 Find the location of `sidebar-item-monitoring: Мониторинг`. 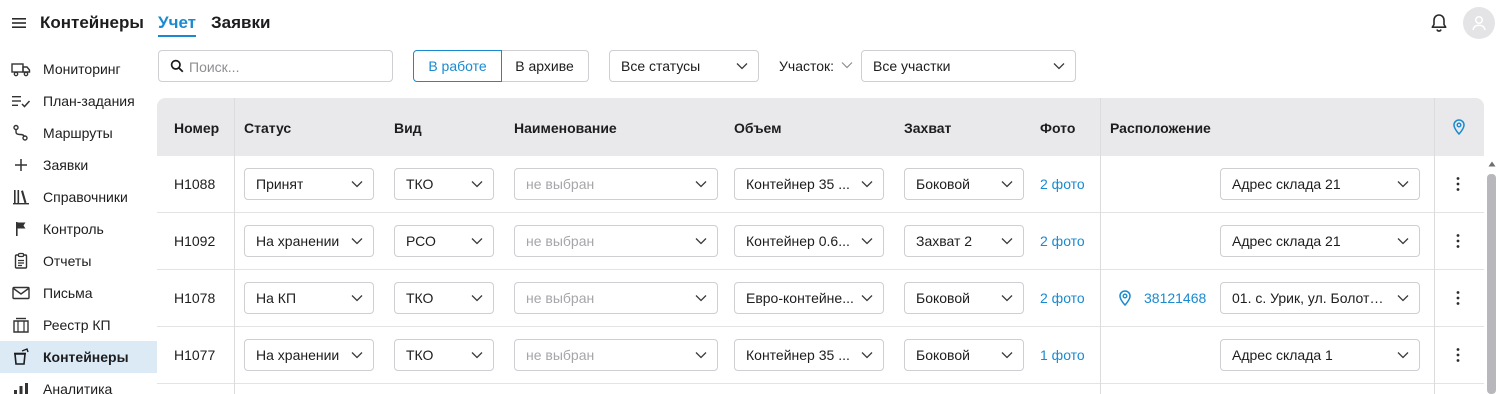

sidebar-item-monitoring: Мониторинг is located at coordinates (78, 69).